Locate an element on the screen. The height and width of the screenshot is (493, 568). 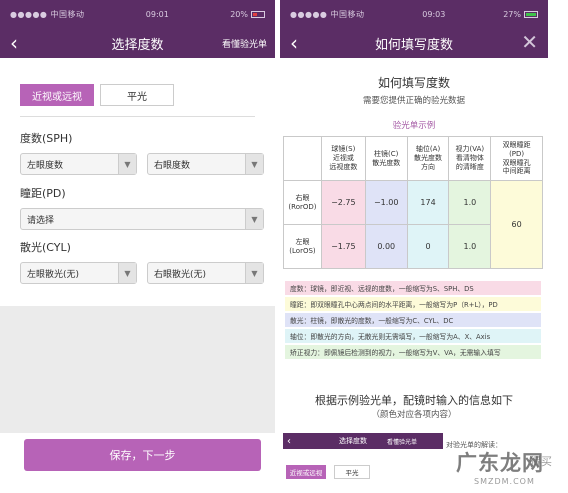
page-title: 选择度数 is located at coordinates (137, 45).